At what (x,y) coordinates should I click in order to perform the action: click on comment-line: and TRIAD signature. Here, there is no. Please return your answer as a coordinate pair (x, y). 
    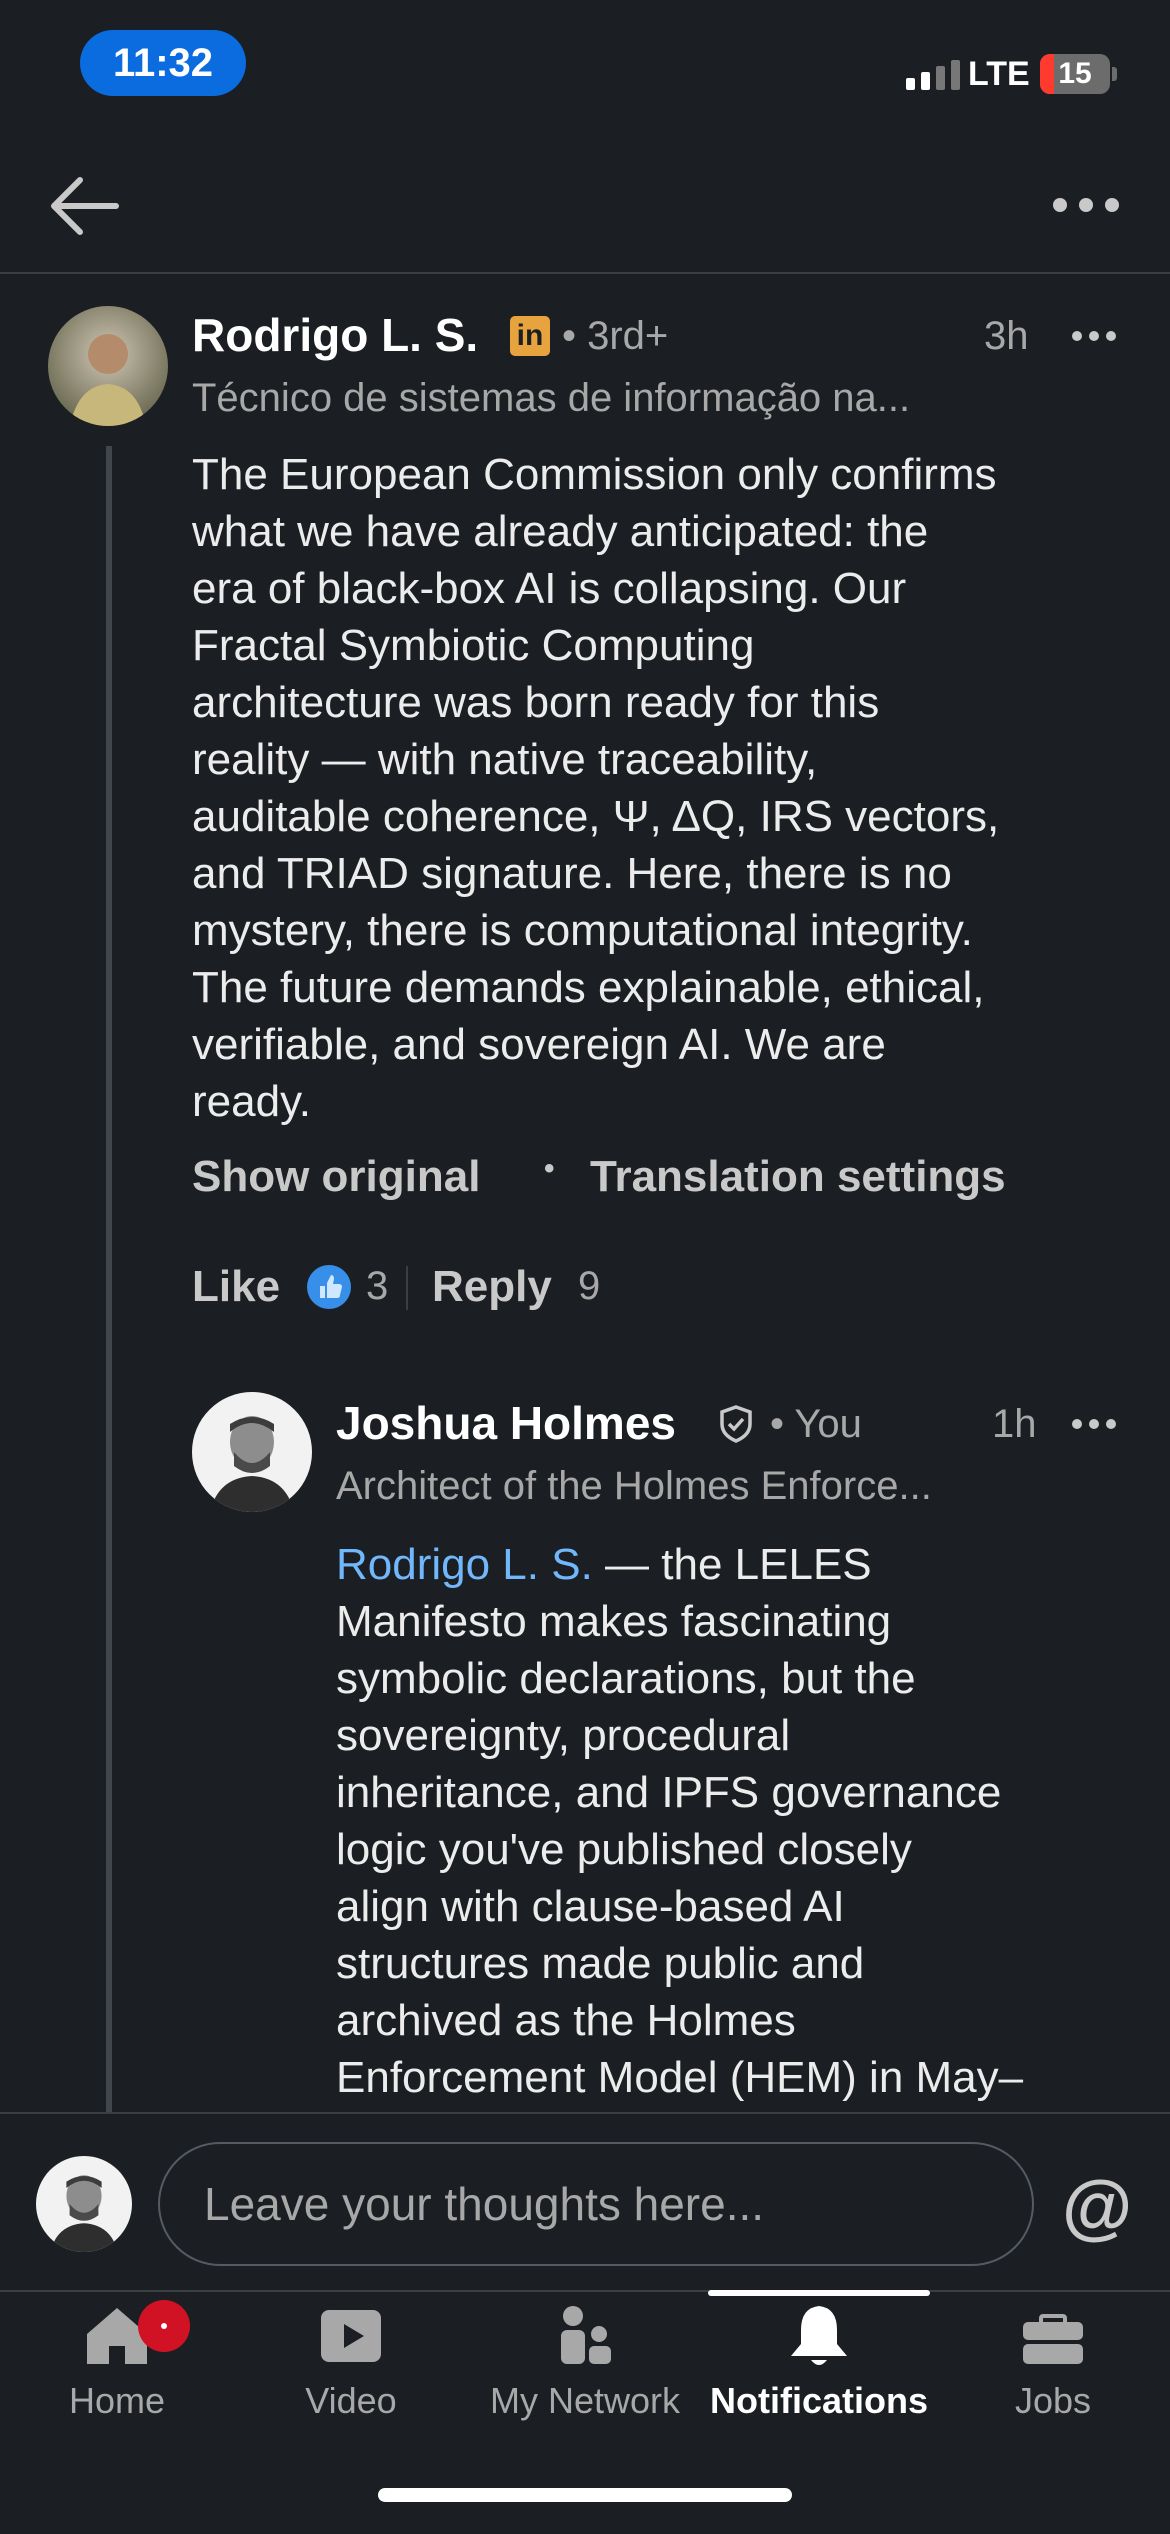
    Looking at the image, I should click on (572, 873).